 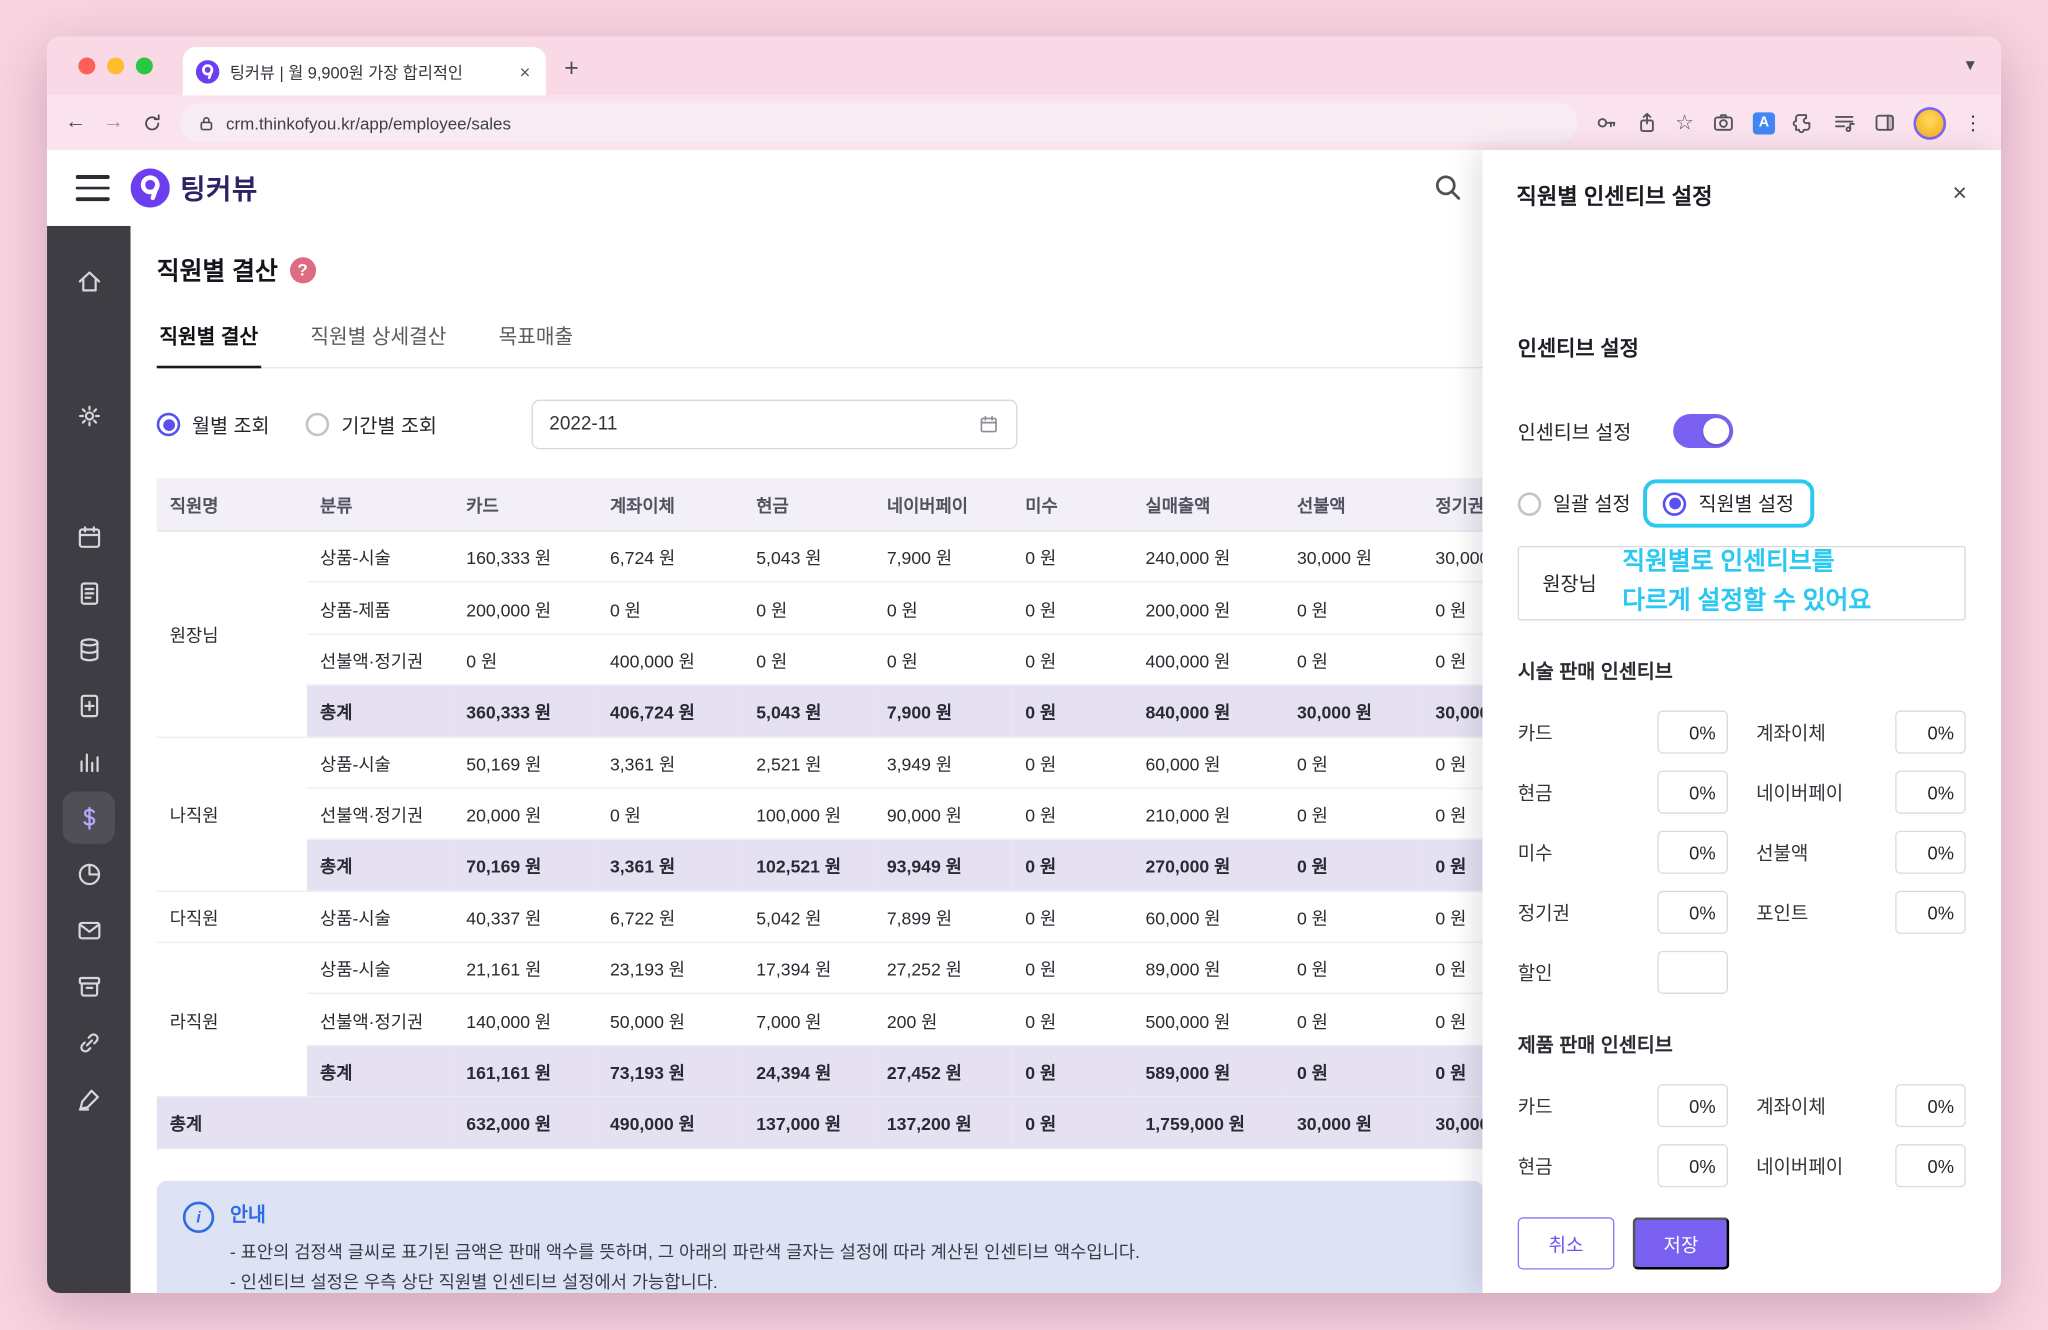 I want to click on field-label: 현금, so click(x=1535, y=794).